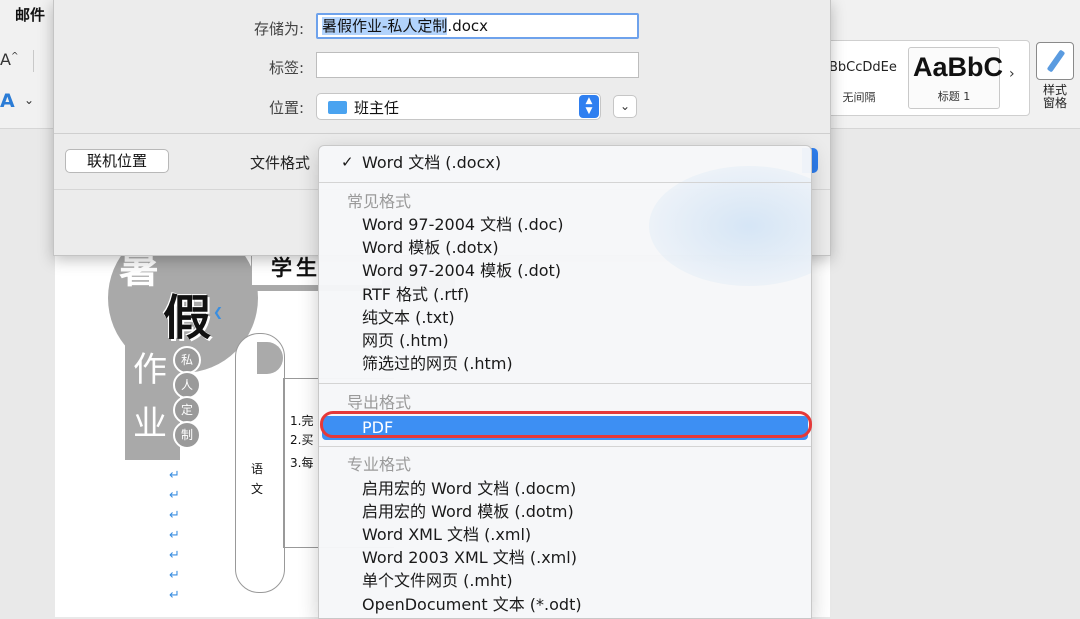  Describe the element at coordinates (187, 385) in the screenshot. I see `badge: 人` at that location.